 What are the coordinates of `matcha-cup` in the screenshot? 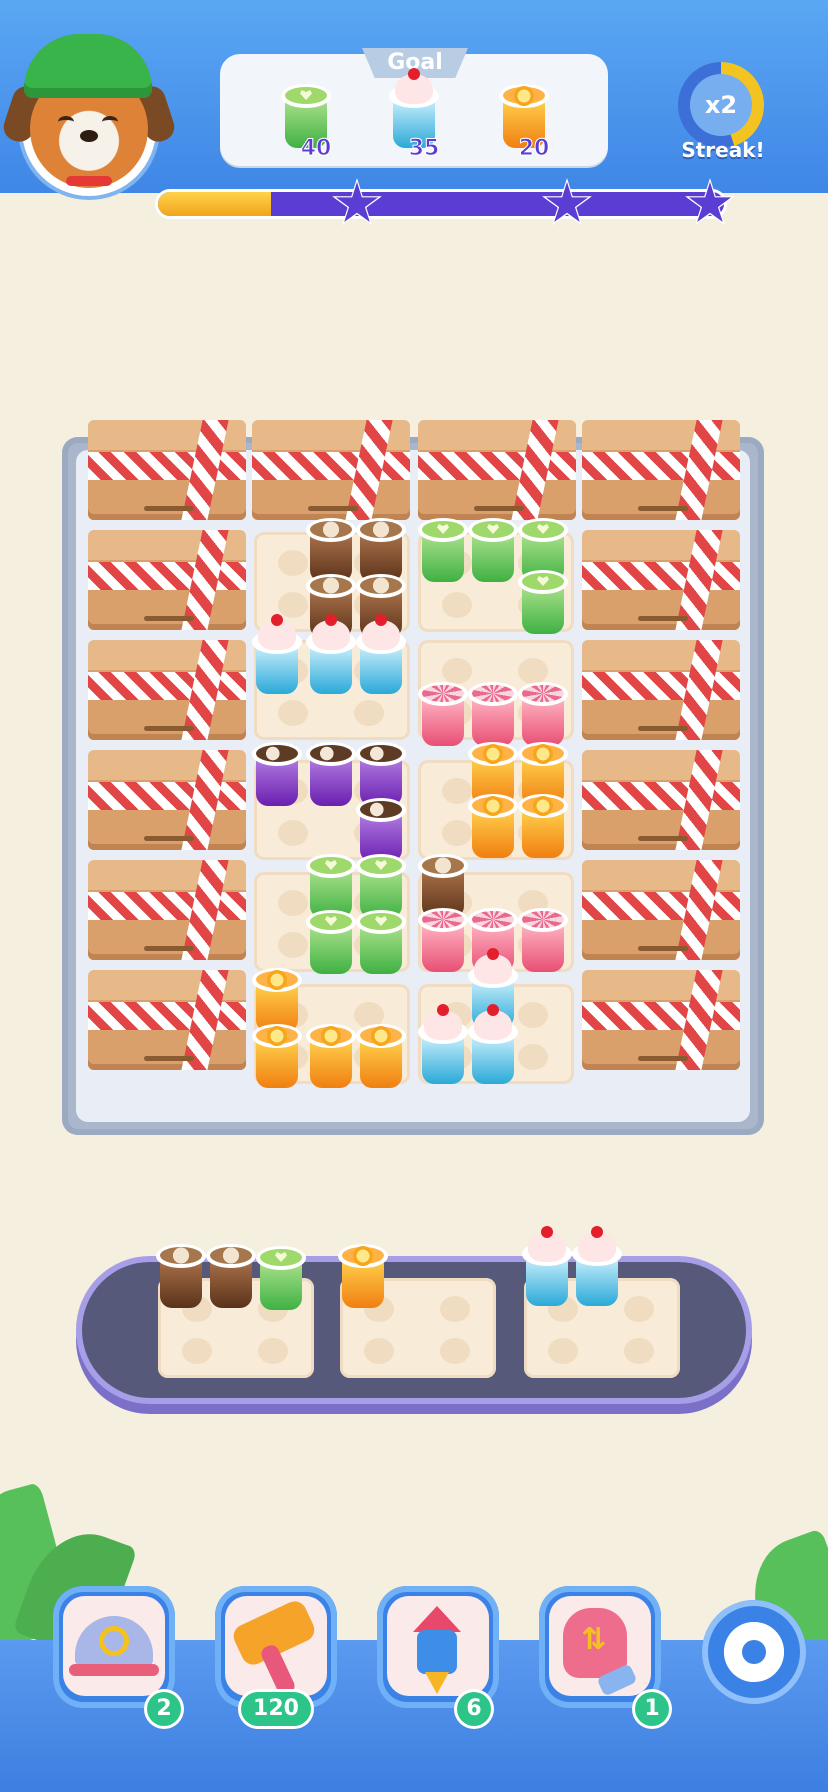 It's located at (281, 1273).